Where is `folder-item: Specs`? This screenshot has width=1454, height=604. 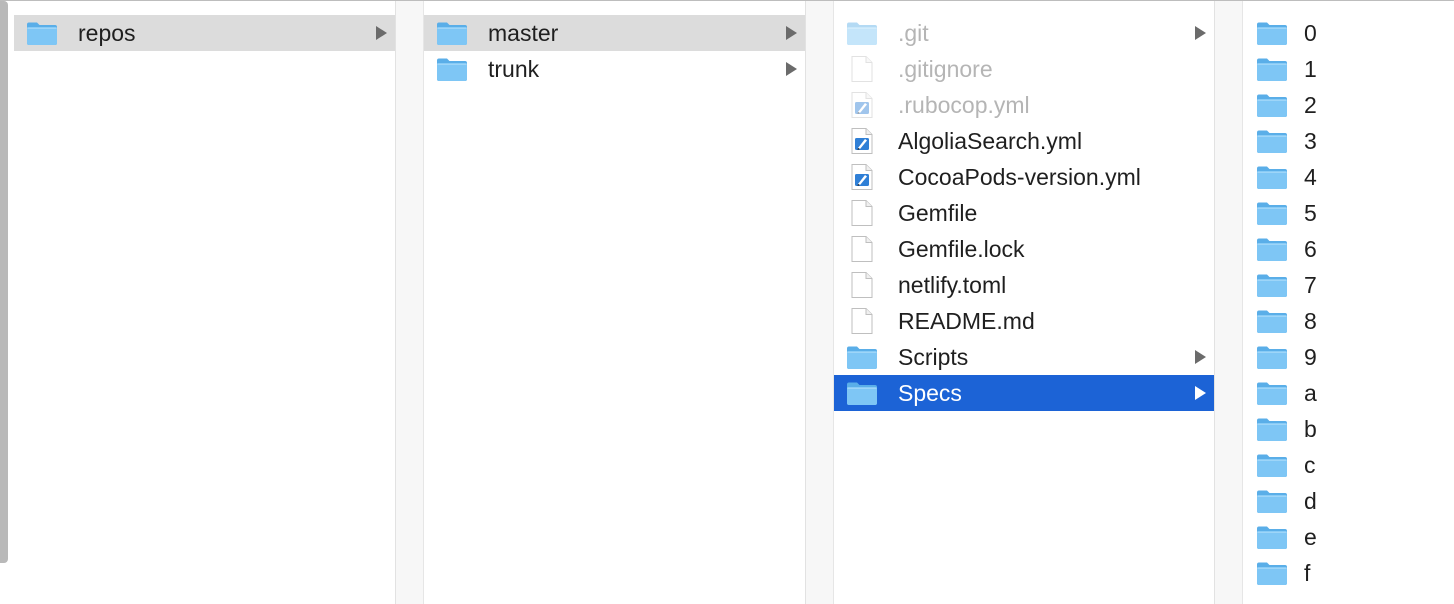 folder-item: Specs is located at coordinates (1024, 393).